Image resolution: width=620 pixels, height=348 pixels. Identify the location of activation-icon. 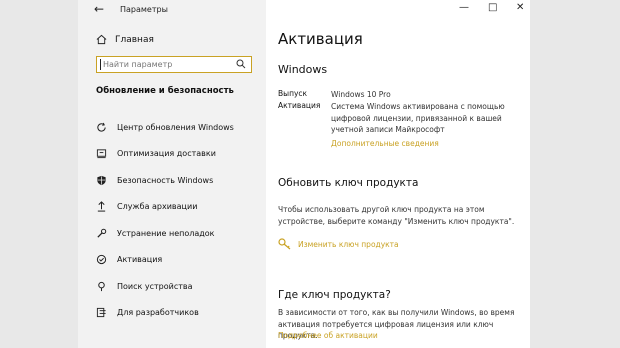
(101, 260).